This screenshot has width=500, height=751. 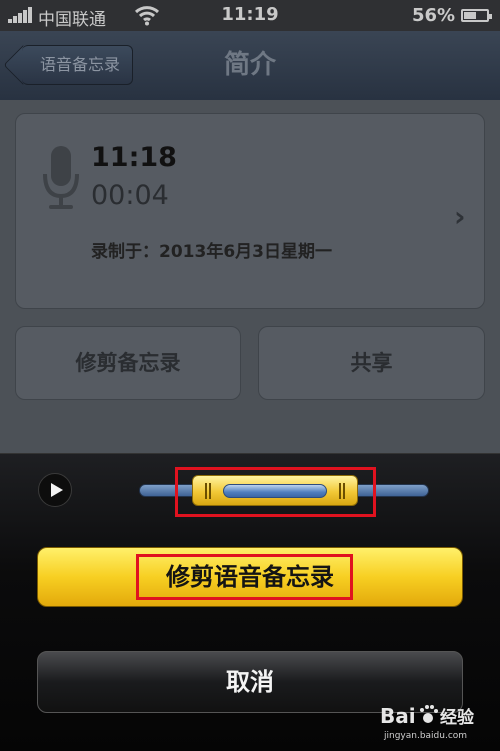 I want to click on trim-voice-memo-button: 修剪语音备忘录, so click(x=250, y=577).